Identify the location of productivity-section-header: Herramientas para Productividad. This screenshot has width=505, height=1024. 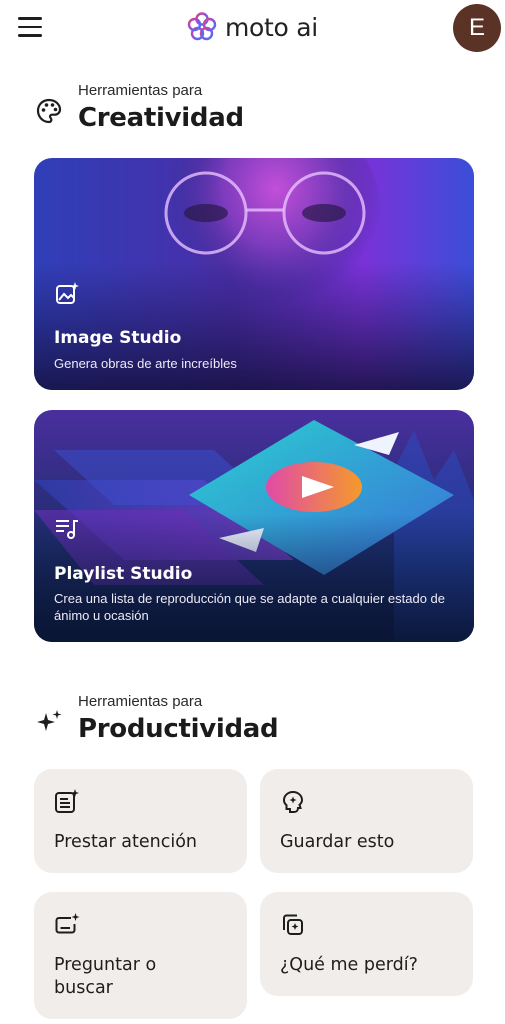
(156, 719).